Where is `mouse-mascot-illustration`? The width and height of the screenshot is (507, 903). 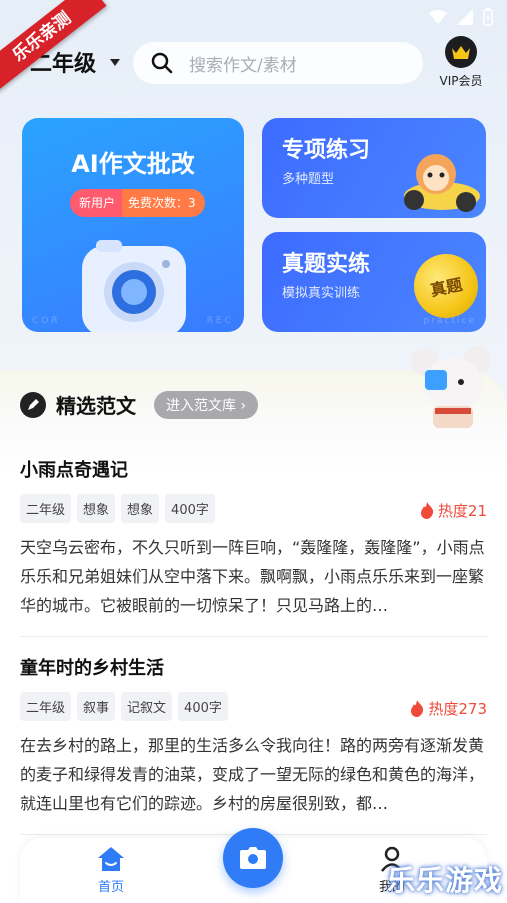
mouse-mascot-illustration is located at coordinates (451, 387).